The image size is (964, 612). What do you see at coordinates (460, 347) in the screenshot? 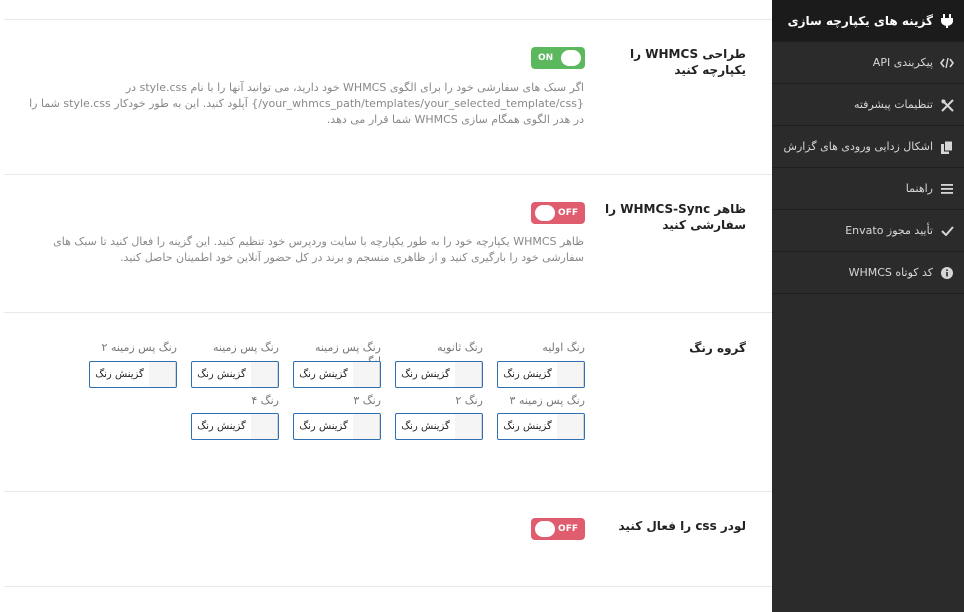
I see `color-label-secondary: رنگ ثانویه` at bounding box center [460, 347].